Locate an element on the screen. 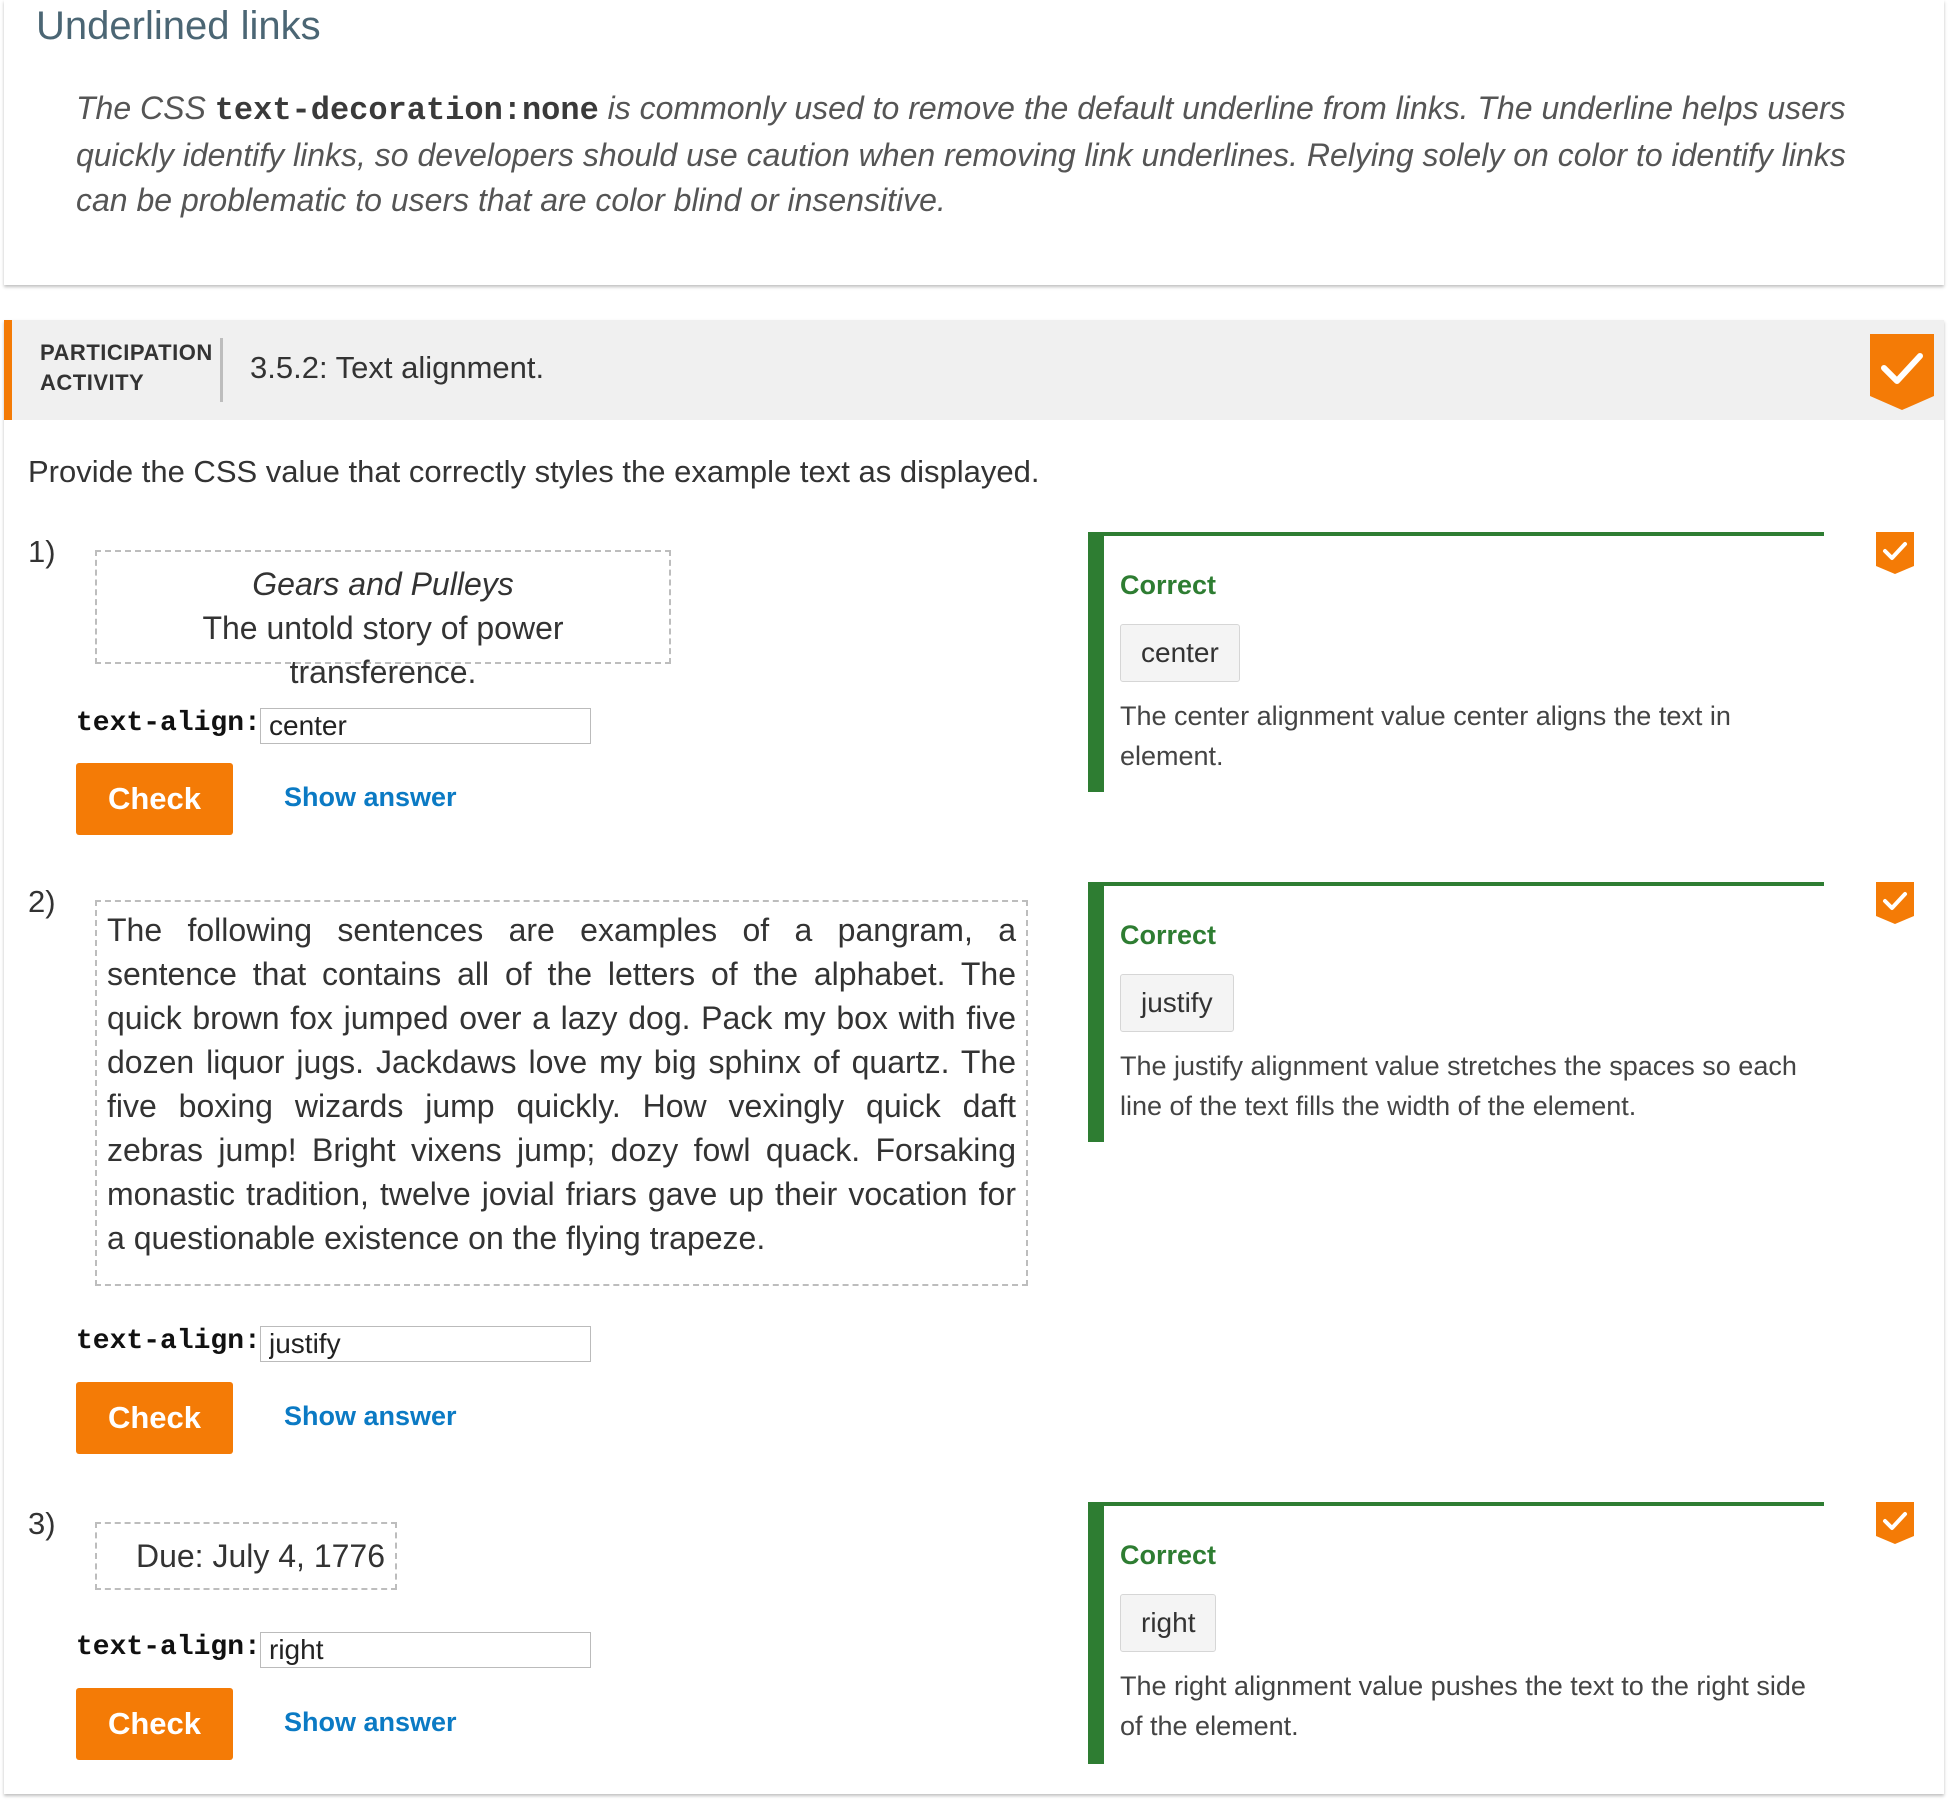 This screenshot has width=1952, height=1800. question-number: 2) is located at coordinates (42, 901).